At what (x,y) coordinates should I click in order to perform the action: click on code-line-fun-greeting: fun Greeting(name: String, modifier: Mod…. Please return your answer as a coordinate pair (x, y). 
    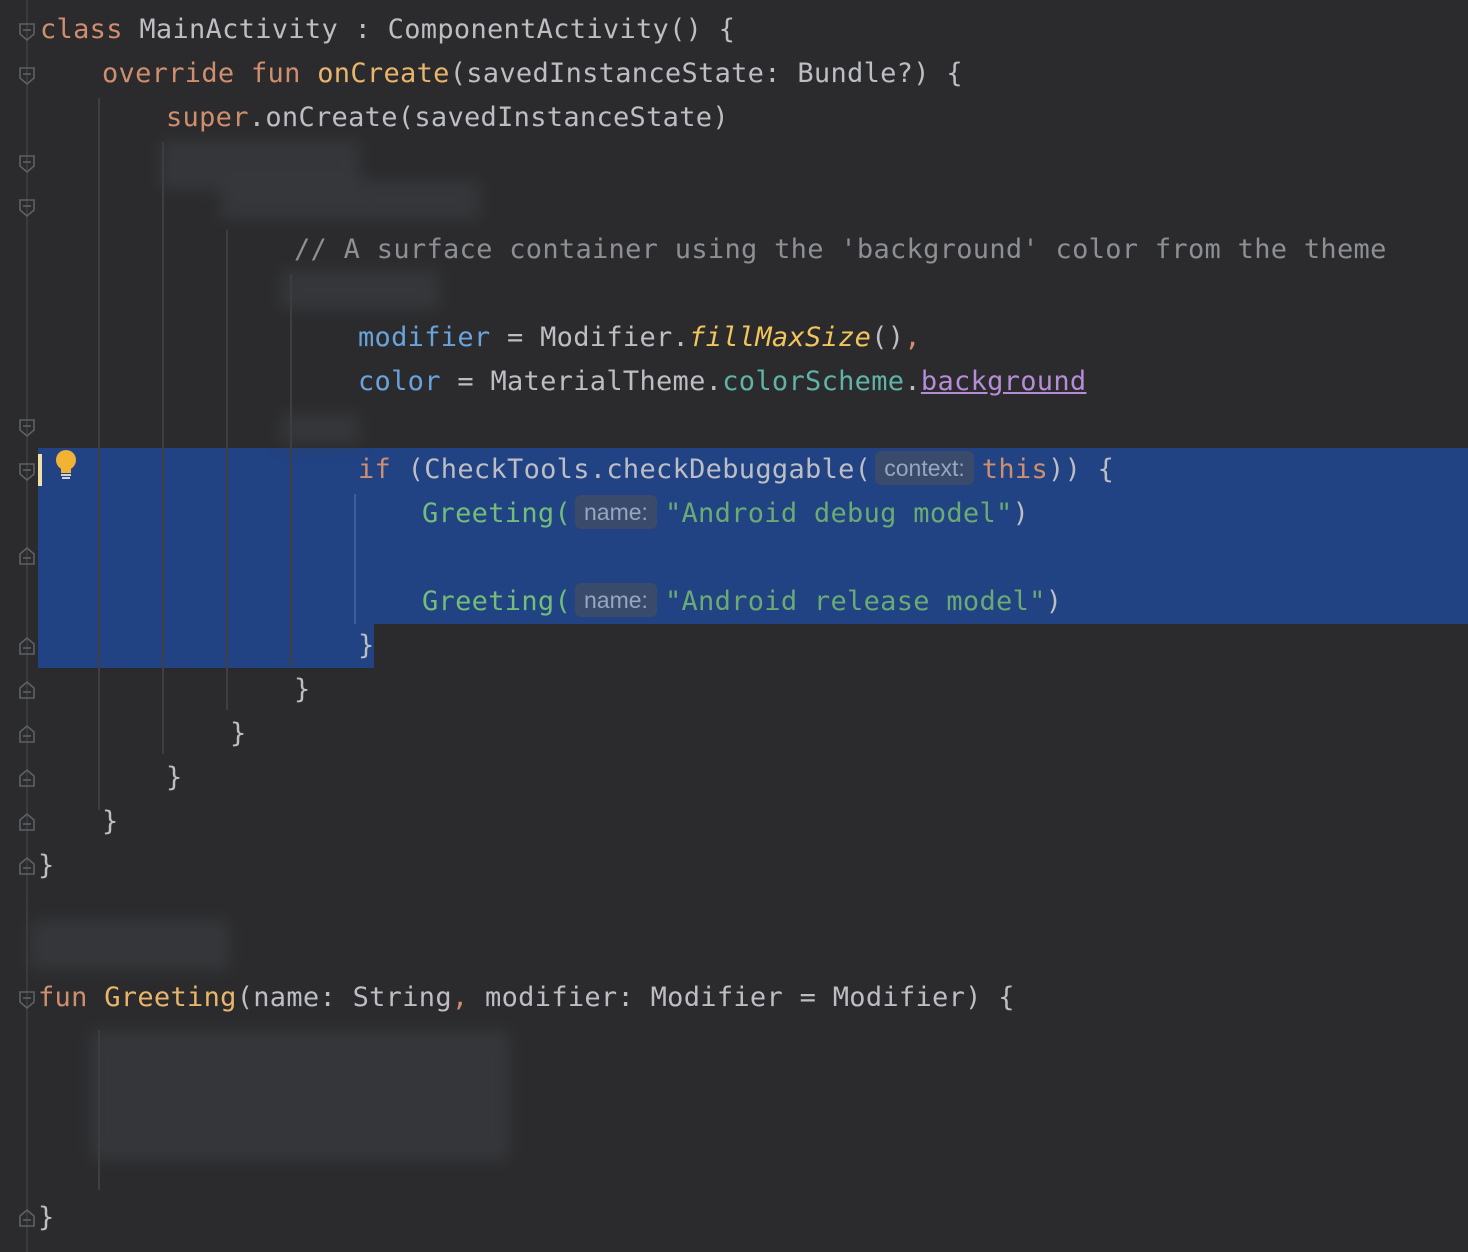
    Looking at the image, I should click on (526, 998).